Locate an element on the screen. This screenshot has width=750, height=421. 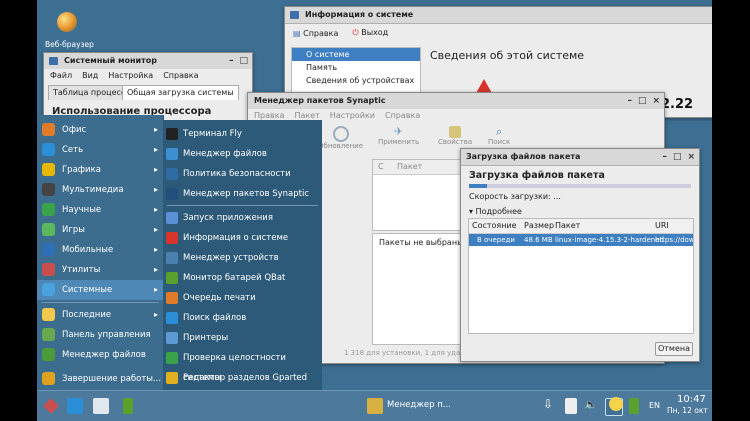
system-menu-item: Менеджер устройств is located at coordinates (242, 258).